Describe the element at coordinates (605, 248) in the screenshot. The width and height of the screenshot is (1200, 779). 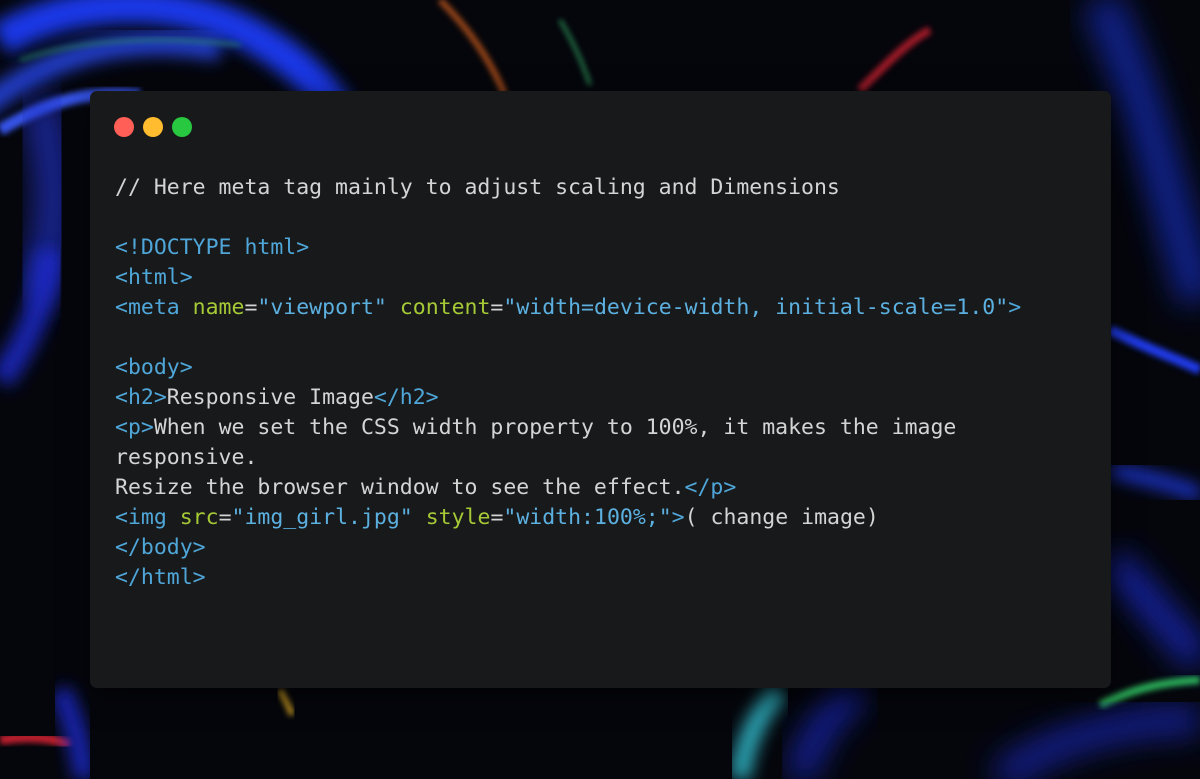
I see `code-line: <!DOCTYPE html>` at that location.